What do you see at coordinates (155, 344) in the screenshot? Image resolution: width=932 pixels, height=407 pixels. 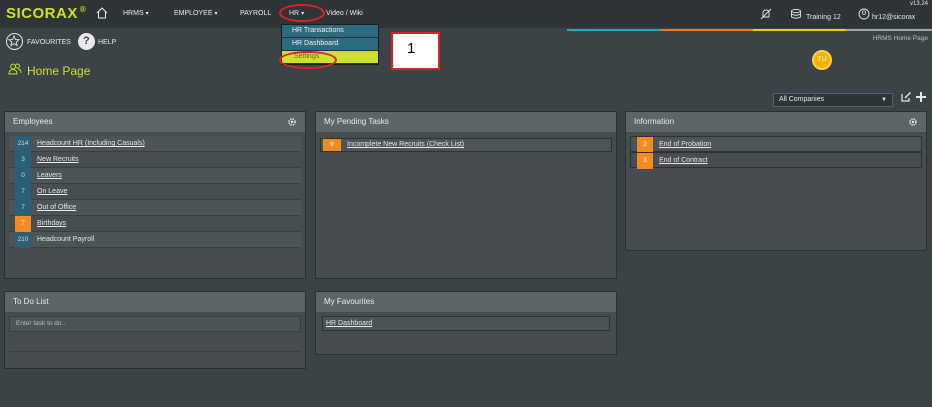 I see `todo-list-empty-row` at bounding box center [155, 344].